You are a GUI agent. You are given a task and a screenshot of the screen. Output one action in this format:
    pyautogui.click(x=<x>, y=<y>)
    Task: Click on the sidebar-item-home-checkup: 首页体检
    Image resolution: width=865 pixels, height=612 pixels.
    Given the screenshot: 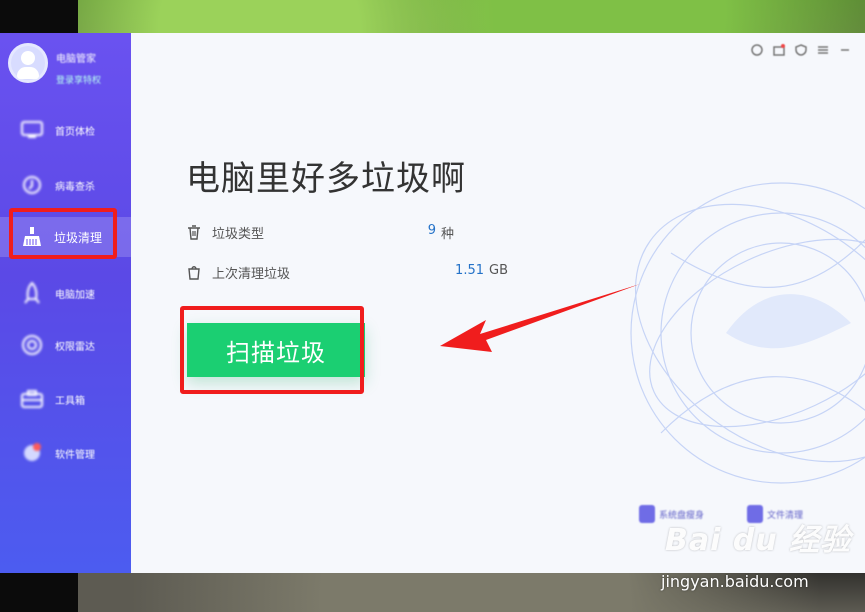 What is the action you would take?
    pyautogui.click(x=65, y=130)
    